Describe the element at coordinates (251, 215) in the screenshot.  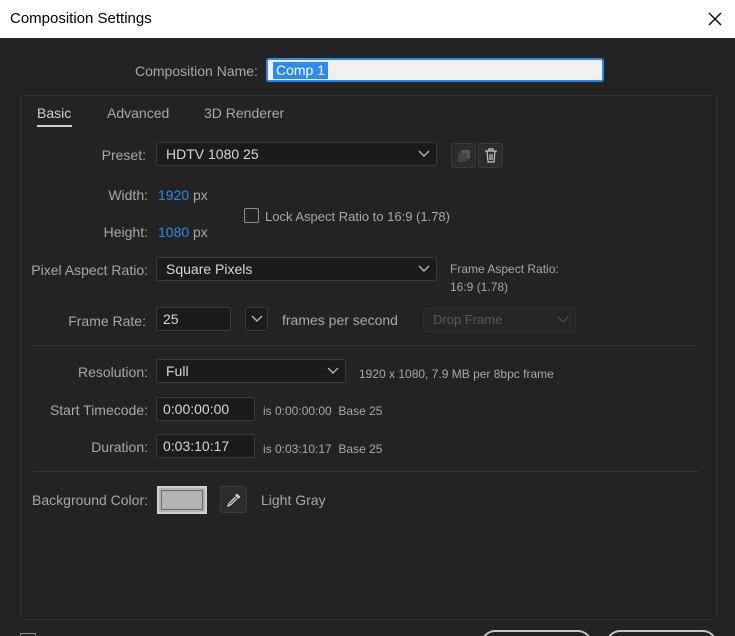
I see `lock-aspect-checkbox` at that location.